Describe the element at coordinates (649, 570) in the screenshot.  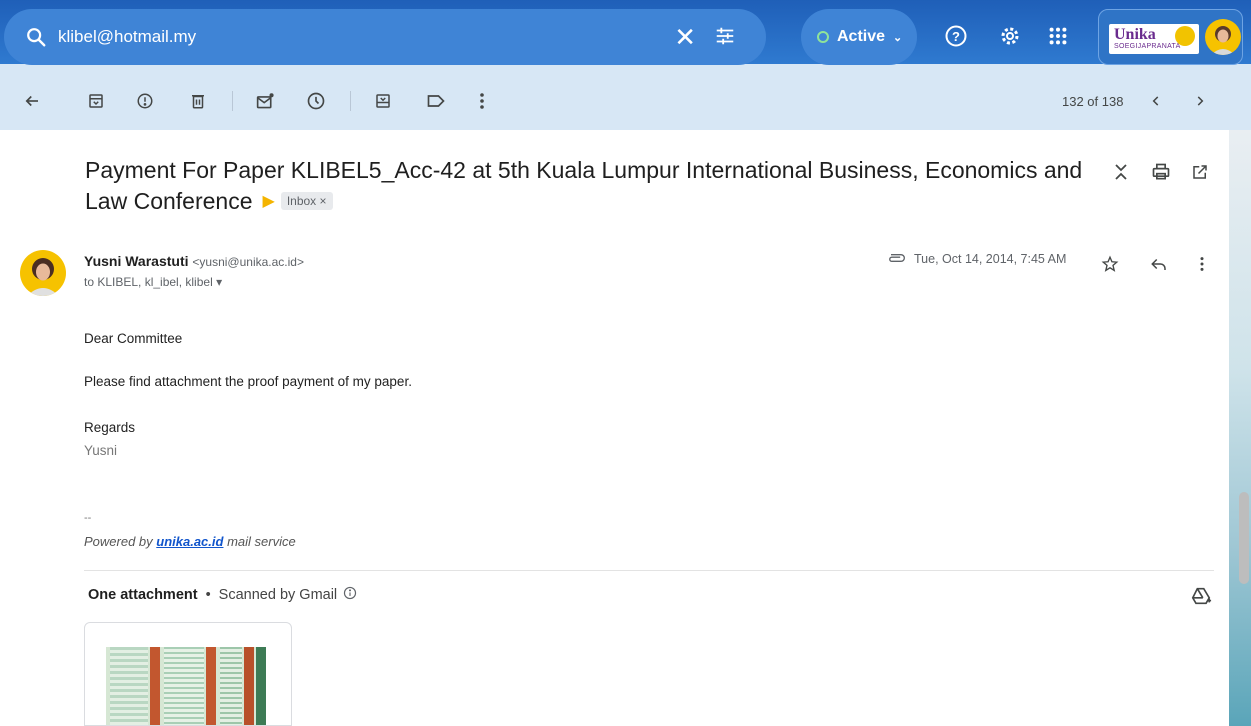
I see `attachment-divider` at that location.